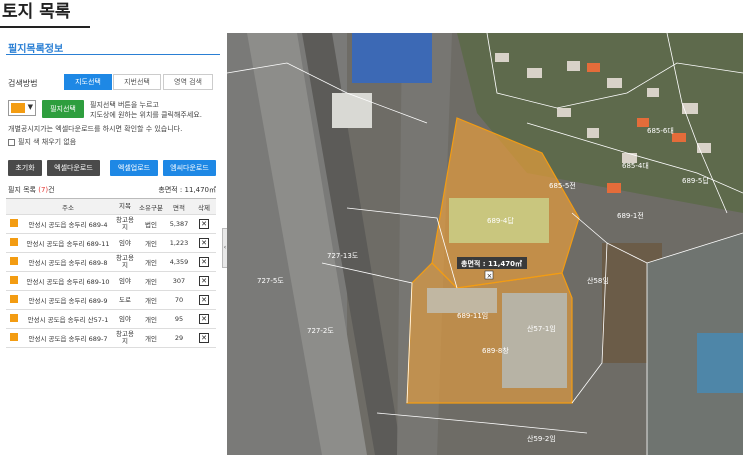 Image resolution: width=743 pixels, height=455 pixels. I want to click on parcel-area: 29, so click(179, 338).